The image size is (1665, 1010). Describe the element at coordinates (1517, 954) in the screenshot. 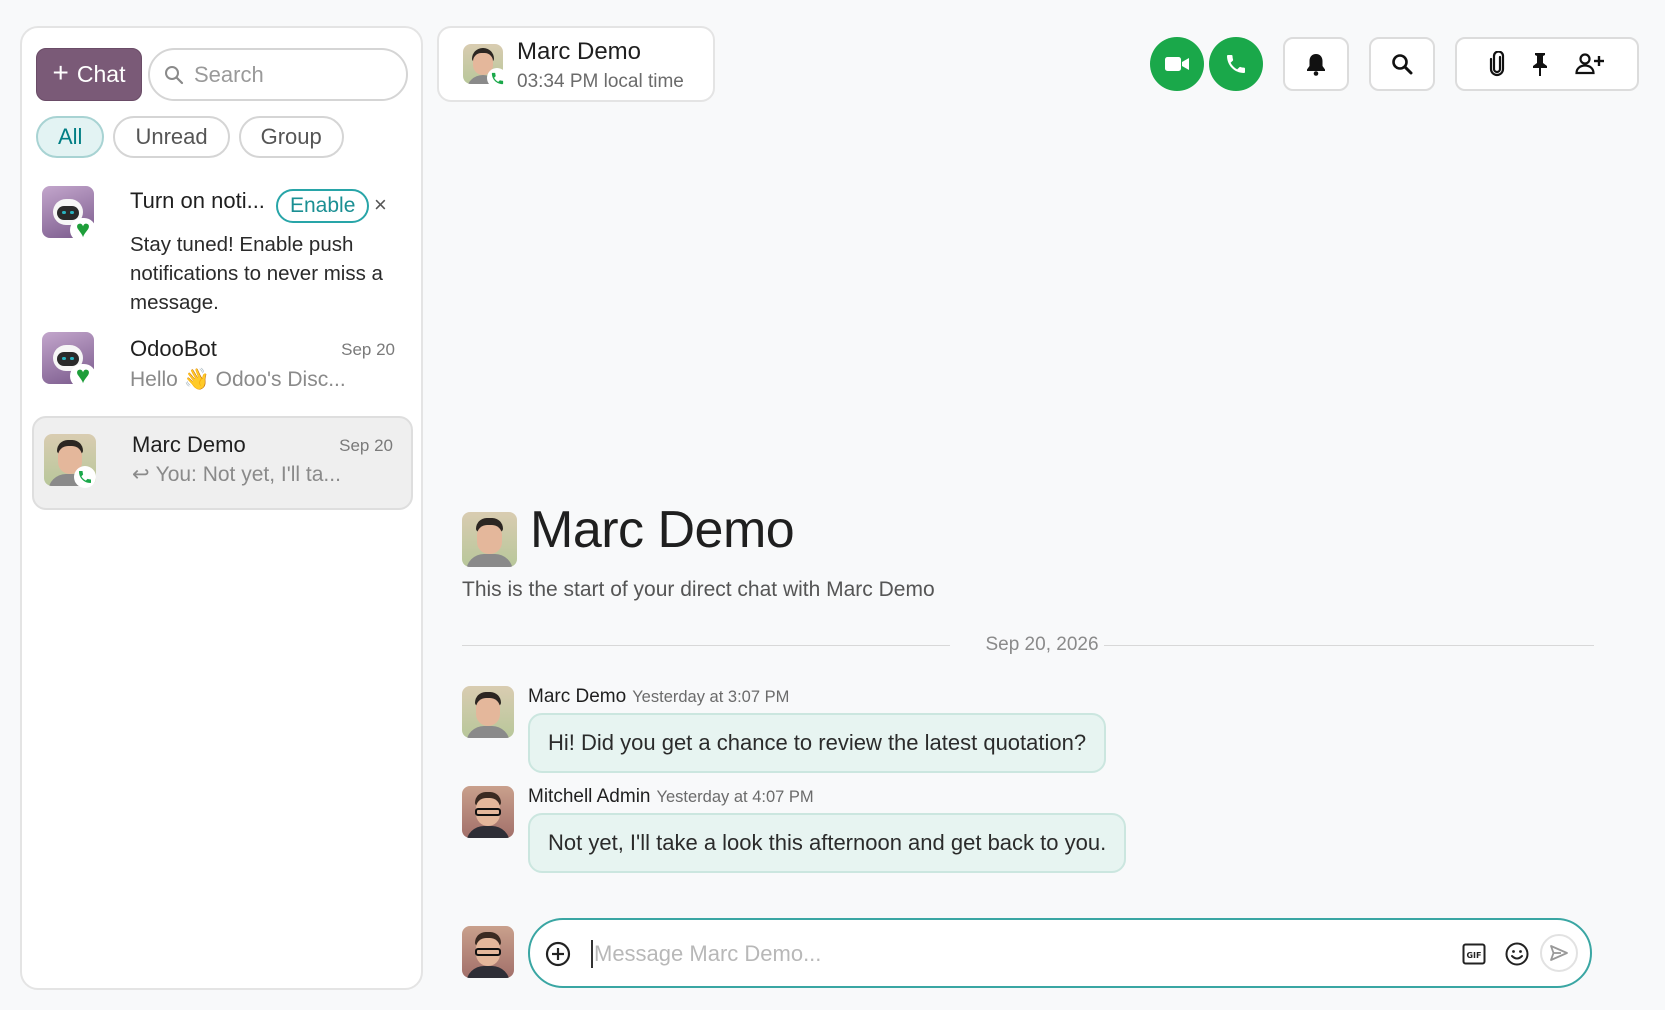

I see `emoji-icon` at that location.